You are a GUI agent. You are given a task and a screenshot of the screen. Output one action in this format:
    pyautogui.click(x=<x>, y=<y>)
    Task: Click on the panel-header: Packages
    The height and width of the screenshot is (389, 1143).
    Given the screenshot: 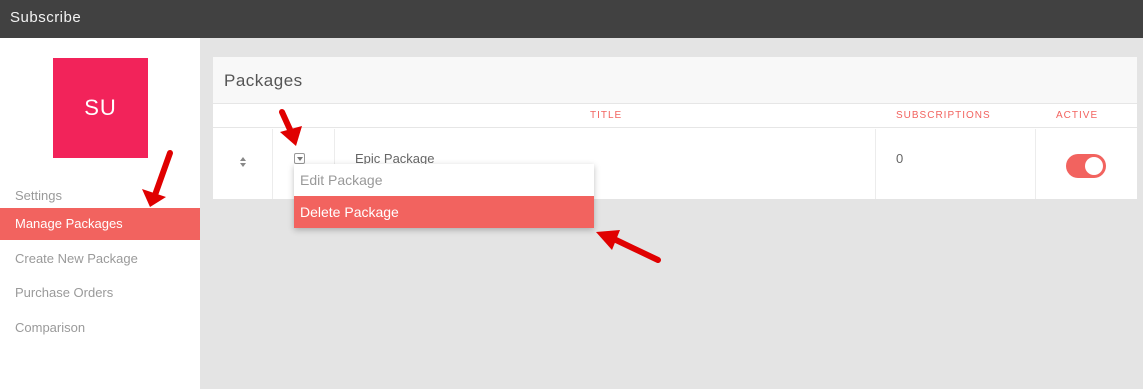 What is the action you would take?
    pyautogui.click(x=675, y=80)
    